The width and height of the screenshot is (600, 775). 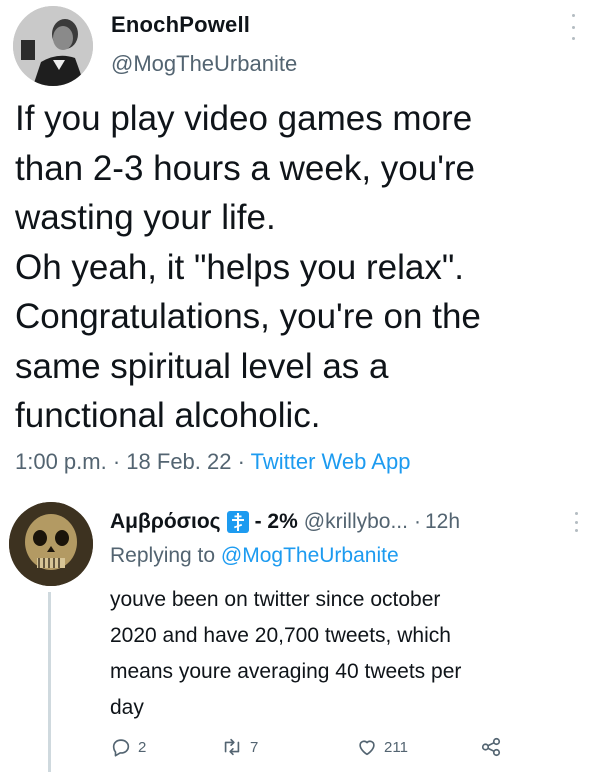 I want to click on like-count: 211, so click(x=396, y=747).